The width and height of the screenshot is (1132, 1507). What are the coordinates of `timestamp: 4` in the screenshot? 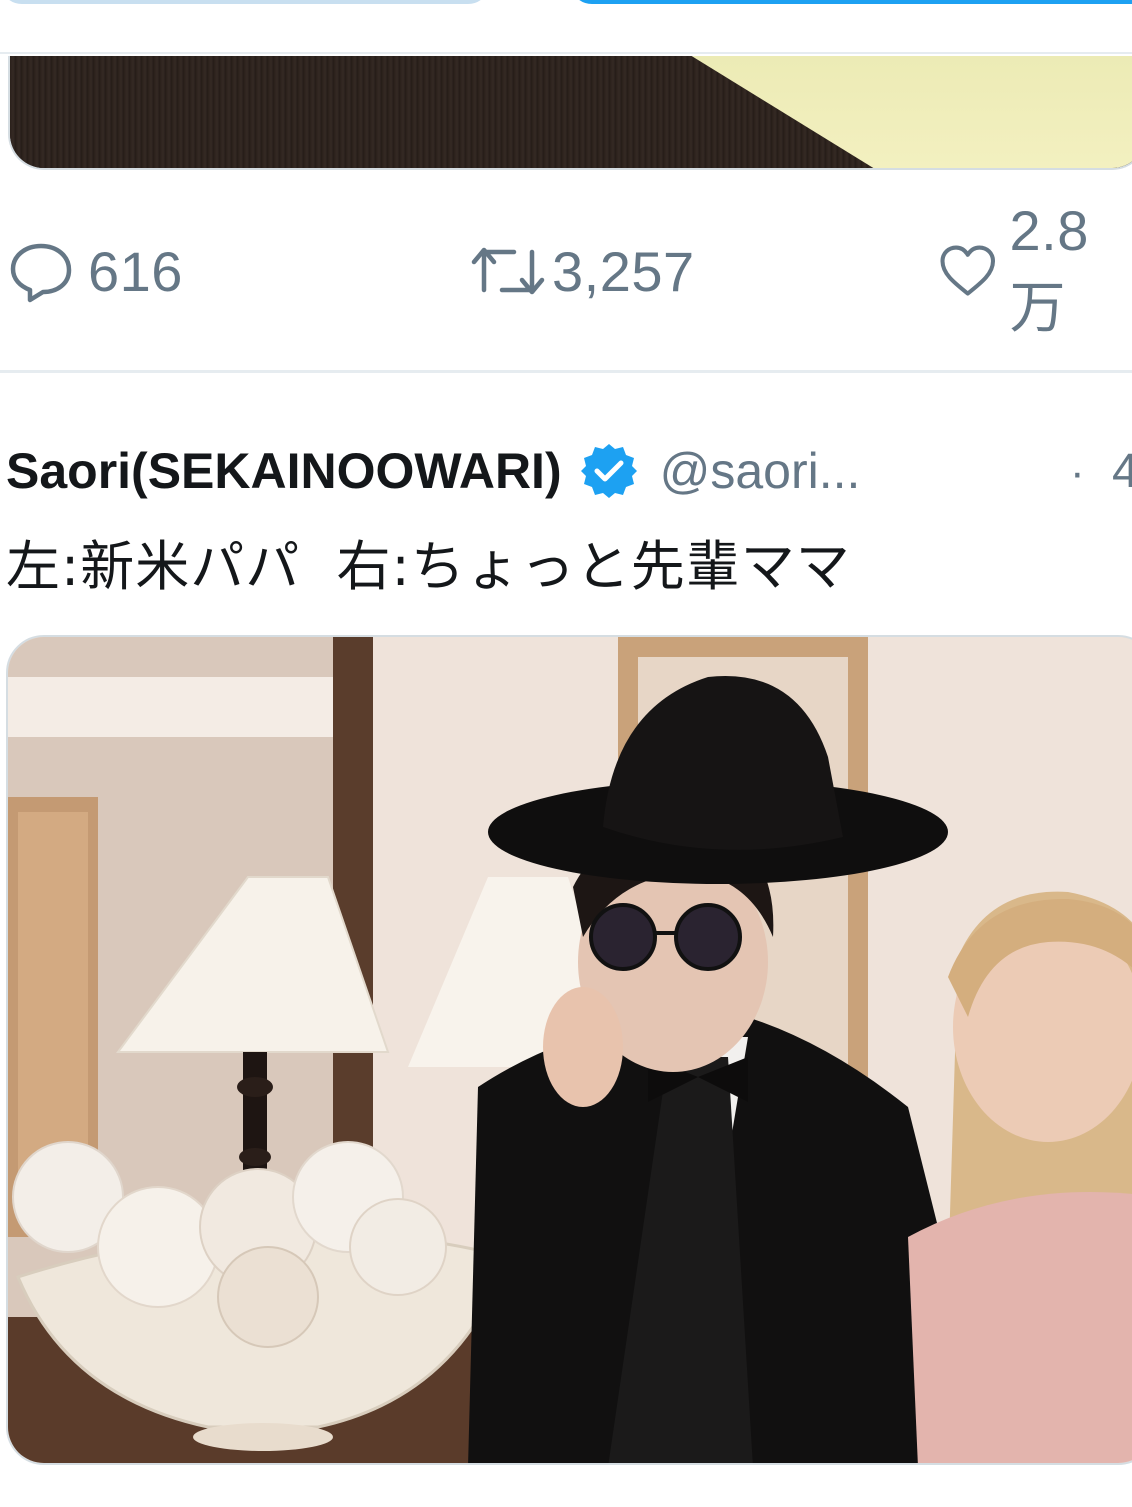 It's located at (1122, 471).